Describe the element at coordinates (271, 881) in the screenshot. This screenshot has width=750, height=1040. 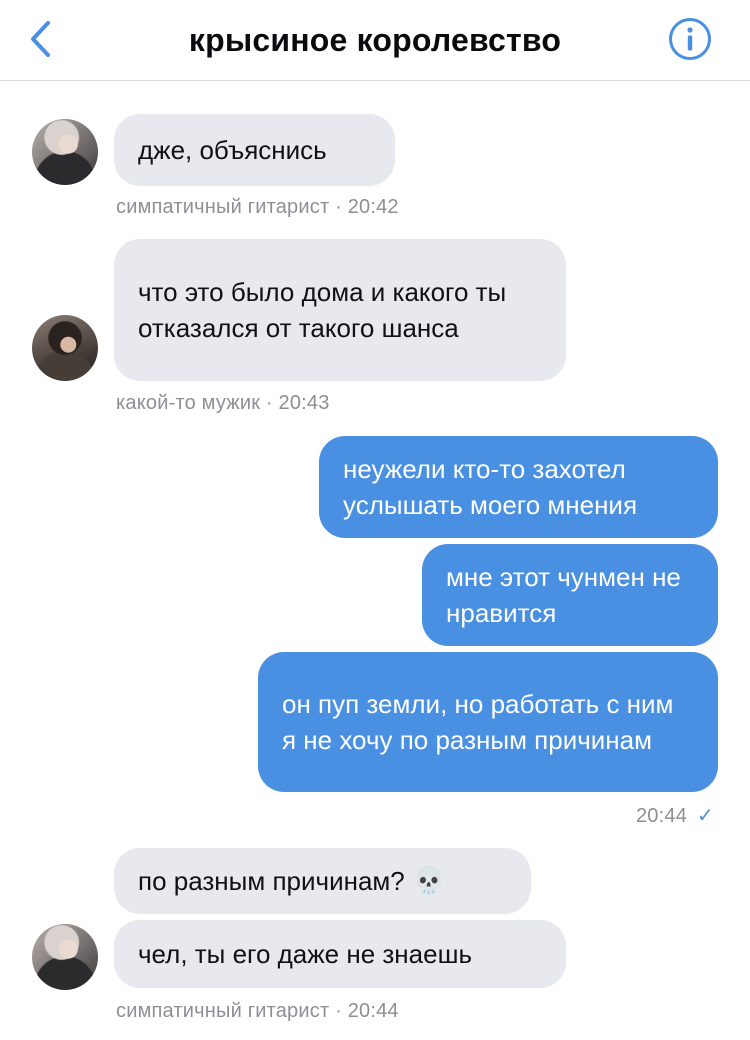
I see `message-text: по разным причинам?` at that location.